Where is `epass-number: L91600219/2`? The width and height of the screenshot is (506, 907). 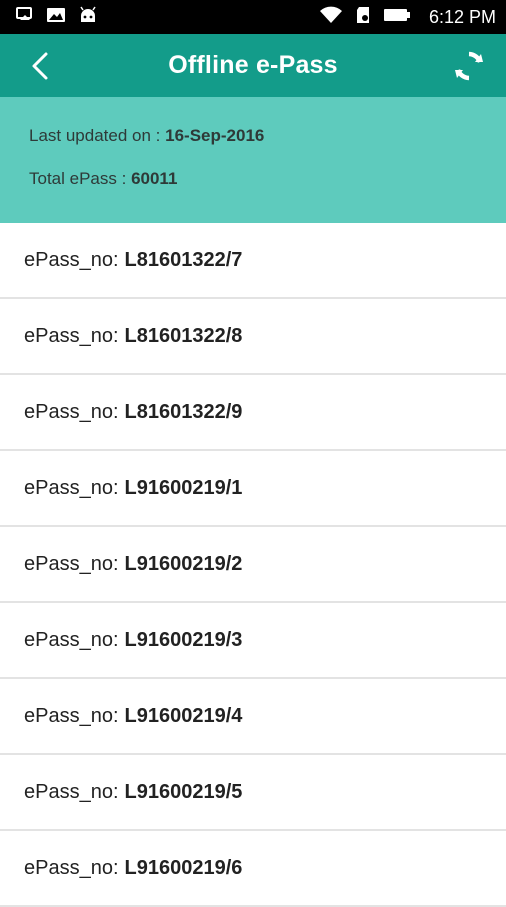 epass-number: L91600219/2 is located at coordinates (183, 563).